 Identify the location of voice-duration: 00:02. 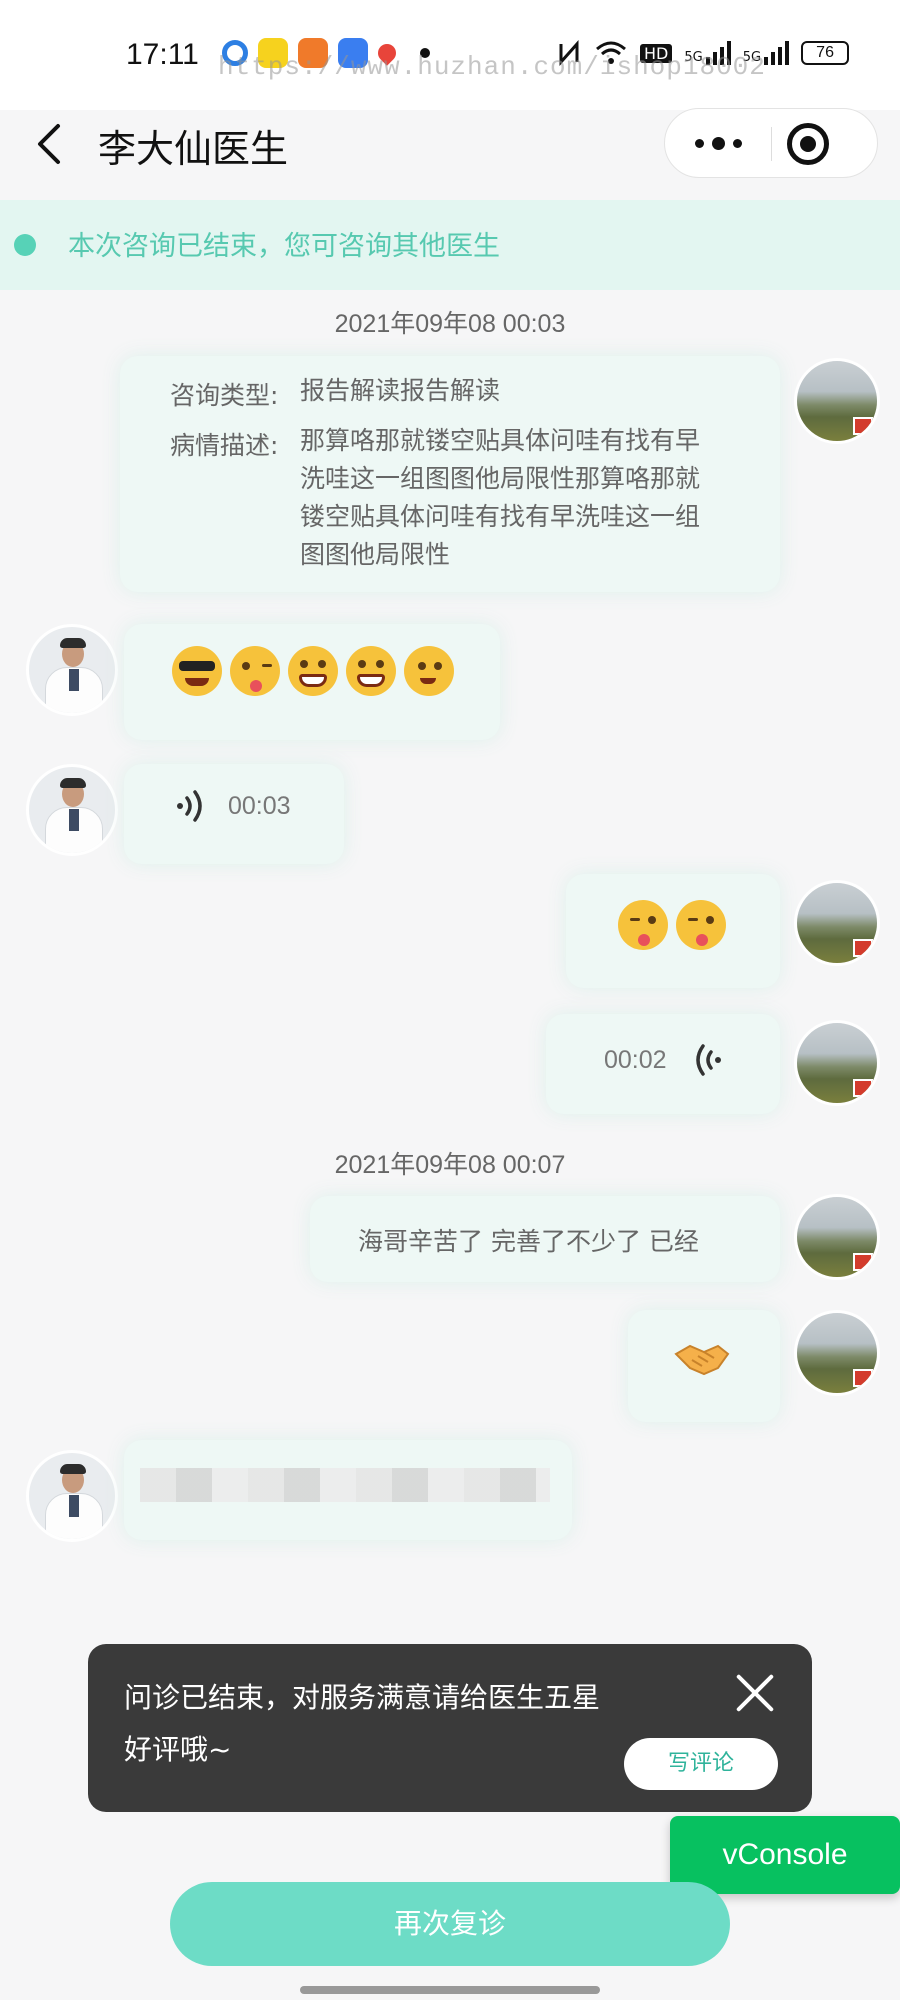
(635, 1060).